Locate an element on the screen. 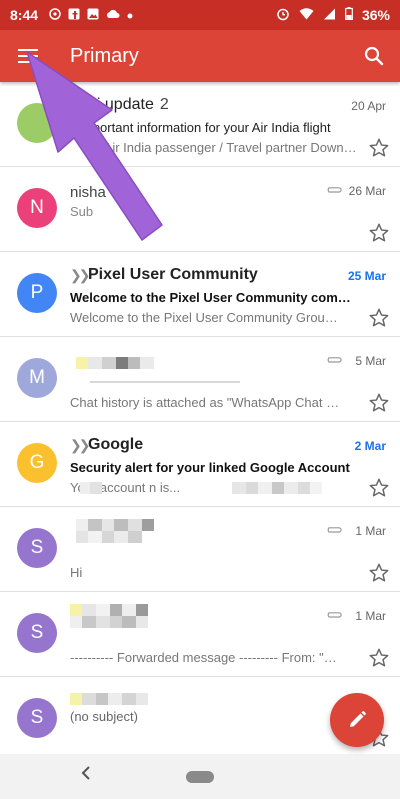  back-button is located at coordinates (86, 775).